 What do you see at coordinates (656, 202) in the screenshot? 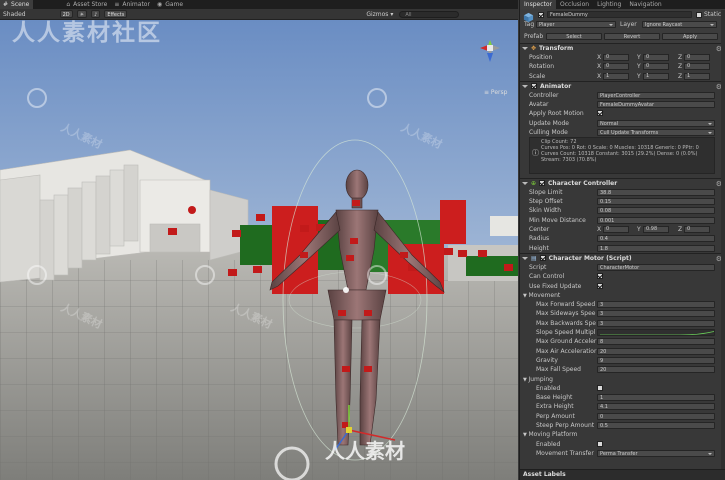
I see `property-field: 0.15` at bounding box center [656, 202].